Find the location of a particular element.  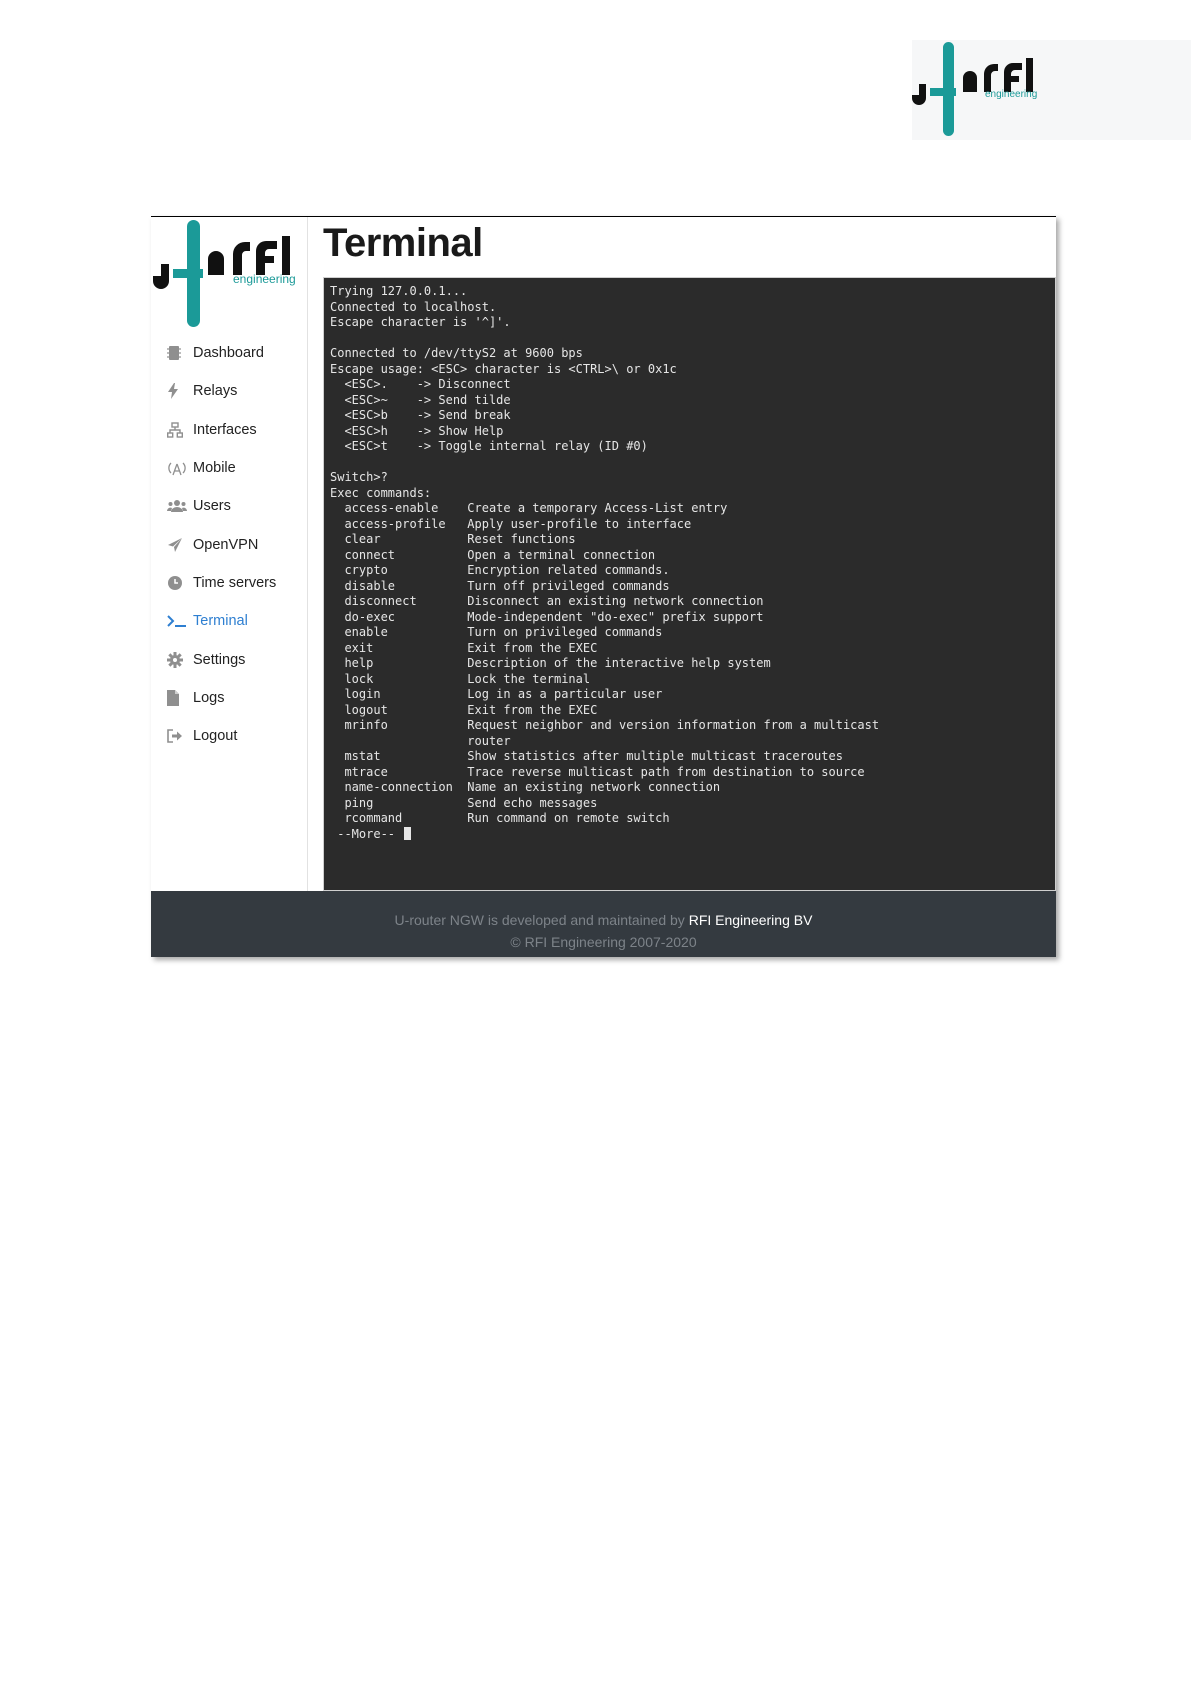

terminal-line: logout Exit from the EXEC is located at coordinates (464, 709).